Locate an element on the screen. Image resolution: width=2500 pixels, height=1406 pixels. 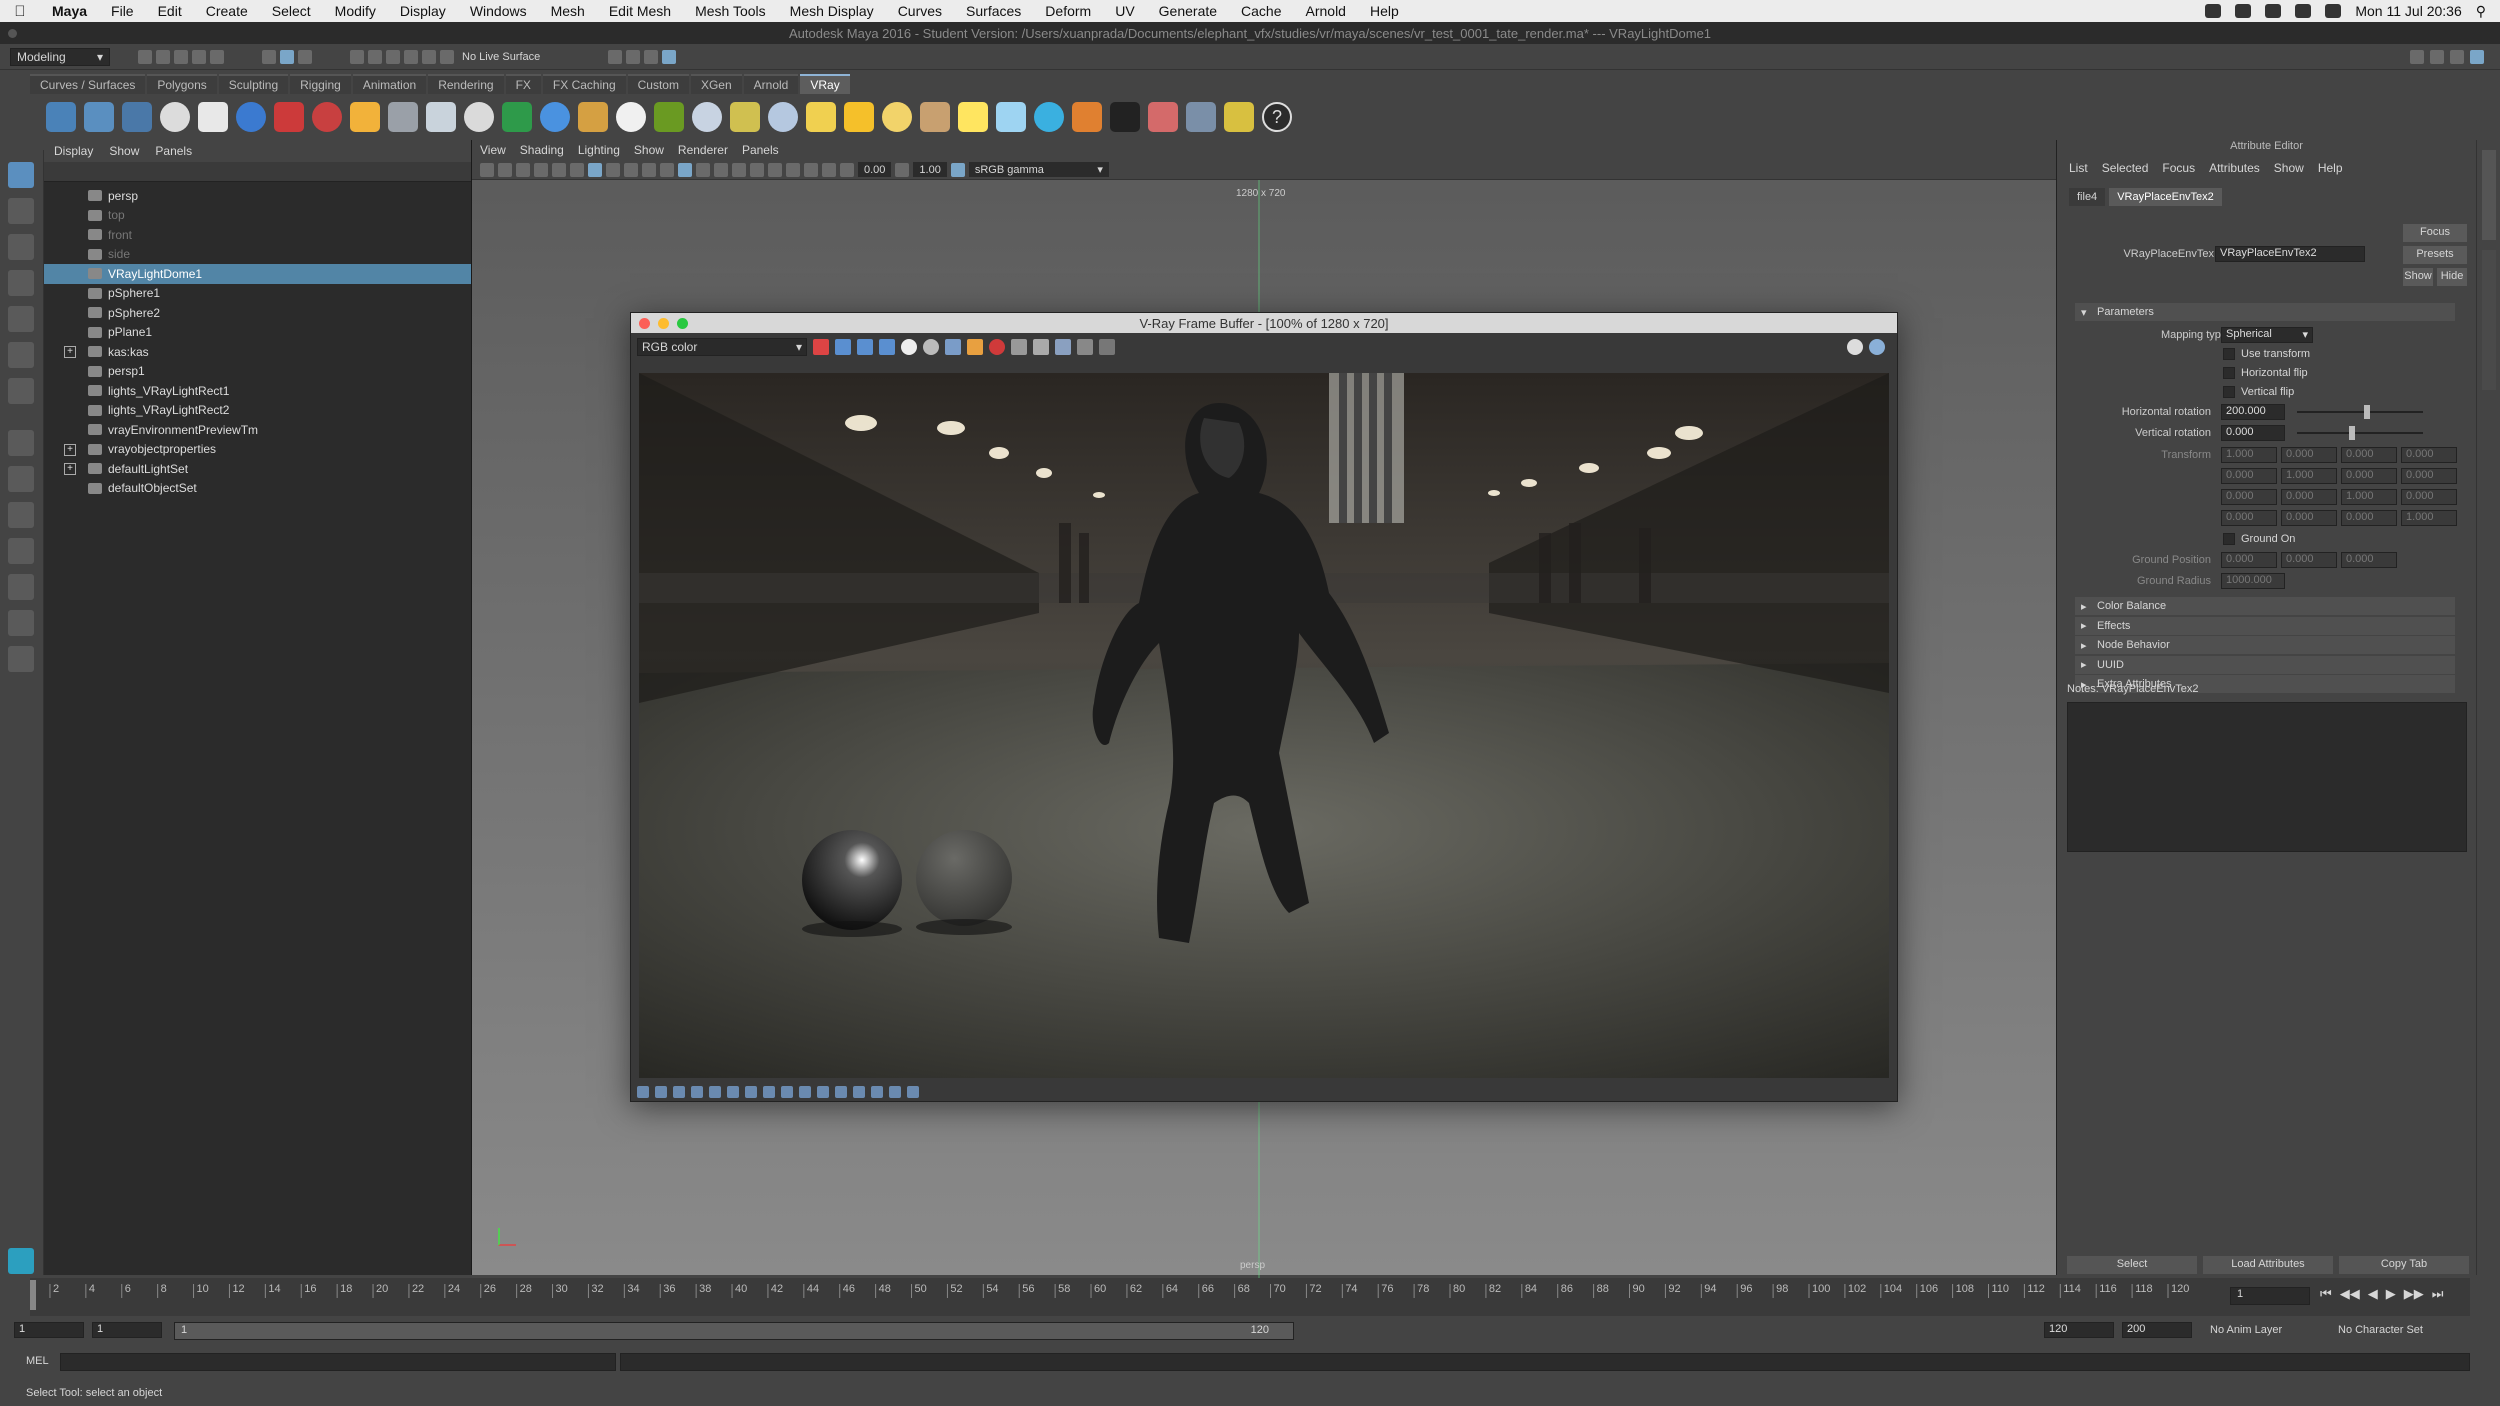
ae-menu-show: Show is located at coordinates (2289, 168).